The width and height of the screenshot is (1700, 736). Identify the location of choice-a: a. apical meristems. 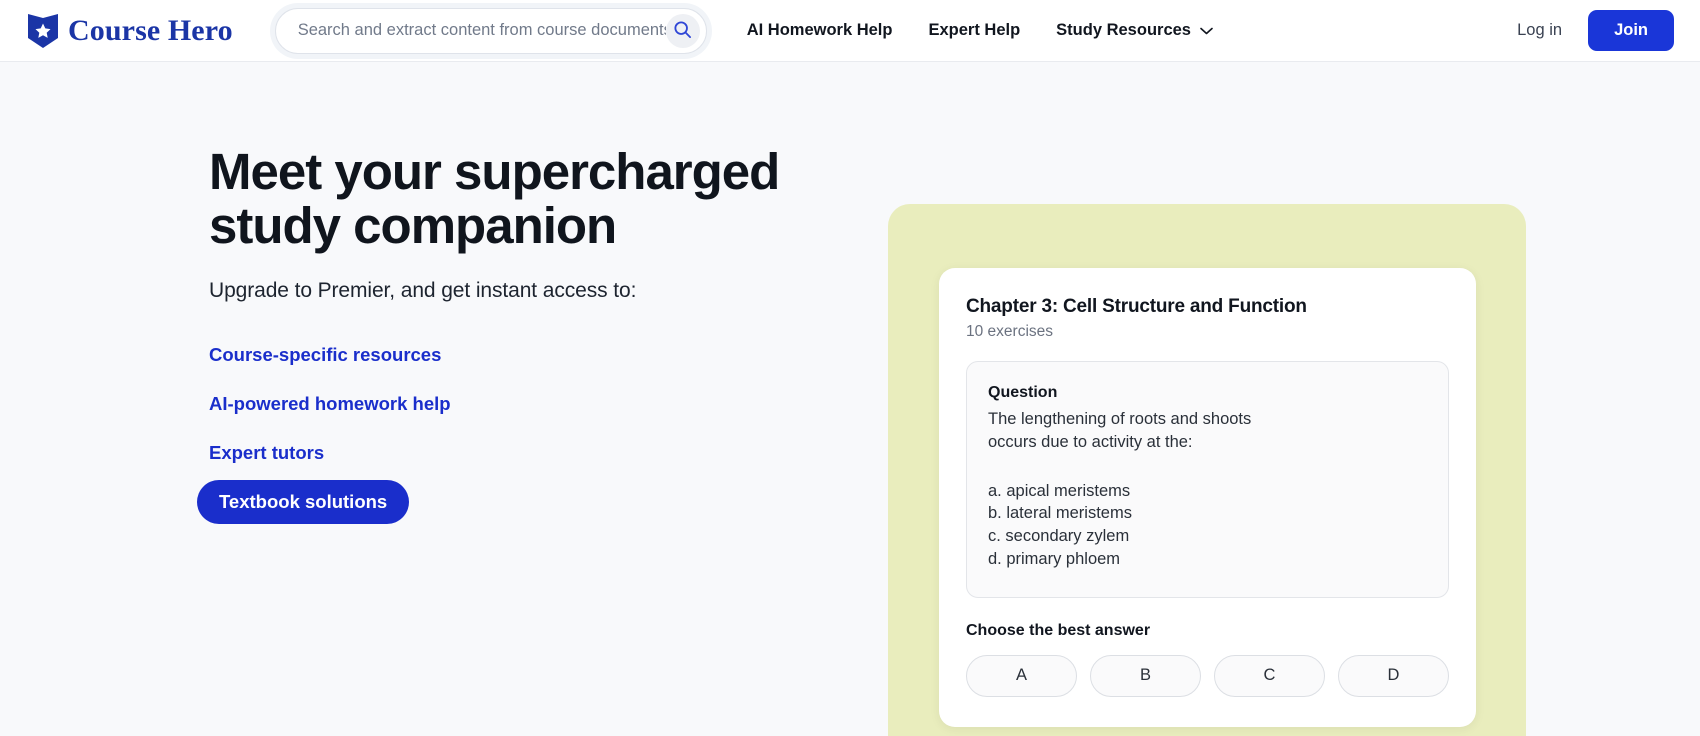
(1059, 490).